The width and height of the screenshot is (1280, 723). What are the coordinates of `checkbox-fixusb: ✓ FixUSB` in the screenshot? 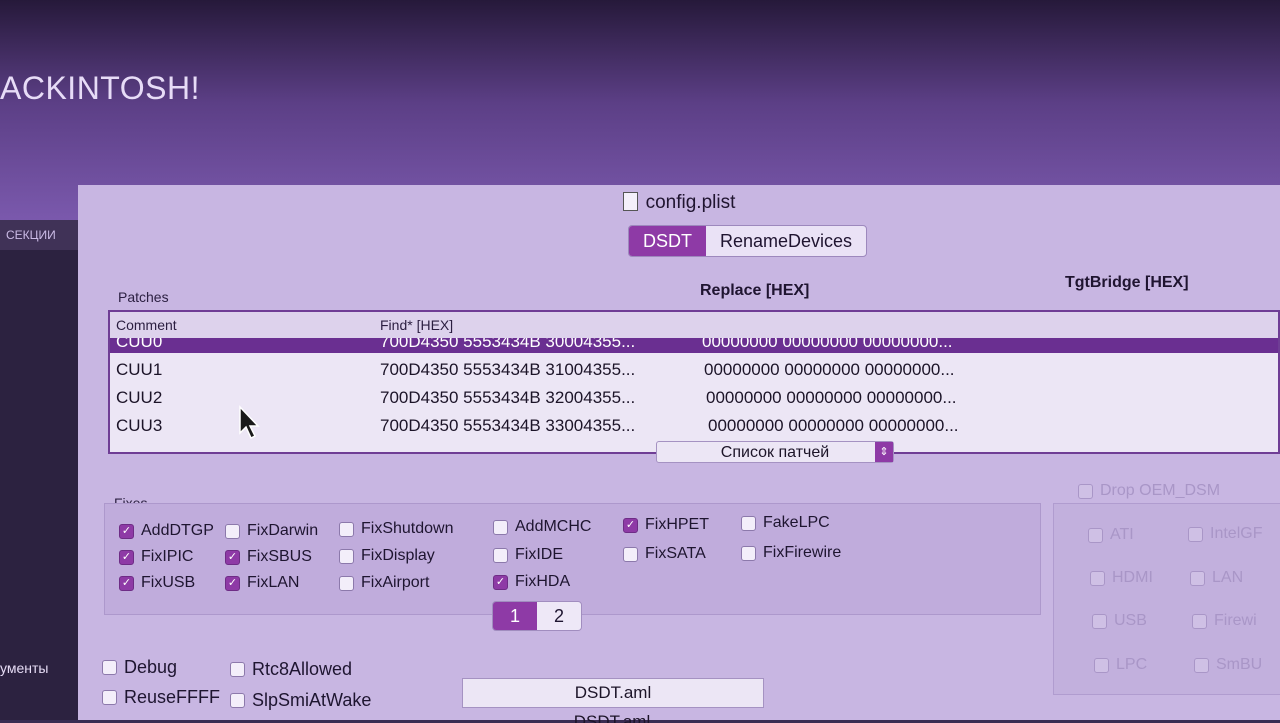 It's located at (157, 583).